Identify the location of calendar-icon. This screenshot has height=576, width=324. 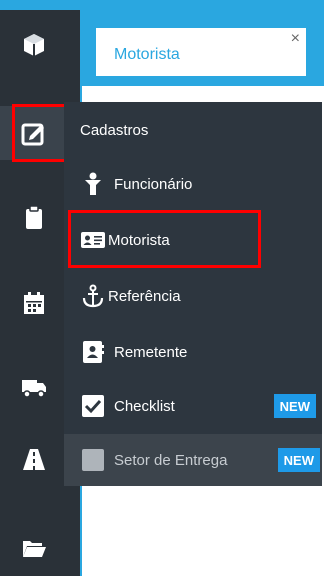
(34, 303).